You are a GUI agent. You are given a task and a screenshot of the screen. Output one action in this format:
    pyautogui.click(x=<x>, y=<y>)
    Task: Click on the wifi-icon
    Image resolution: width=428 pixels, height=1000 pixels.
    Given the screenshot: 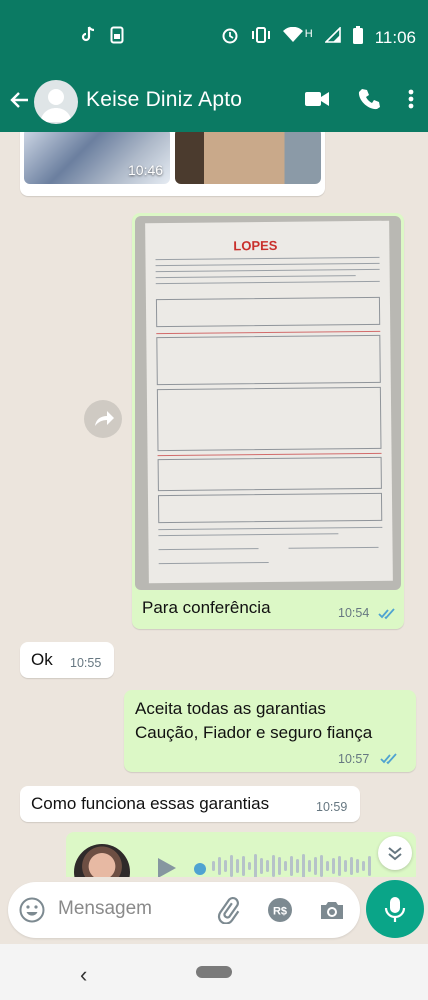 What is the action you would take?
    pyautogui.click(x=292, y=37)
    